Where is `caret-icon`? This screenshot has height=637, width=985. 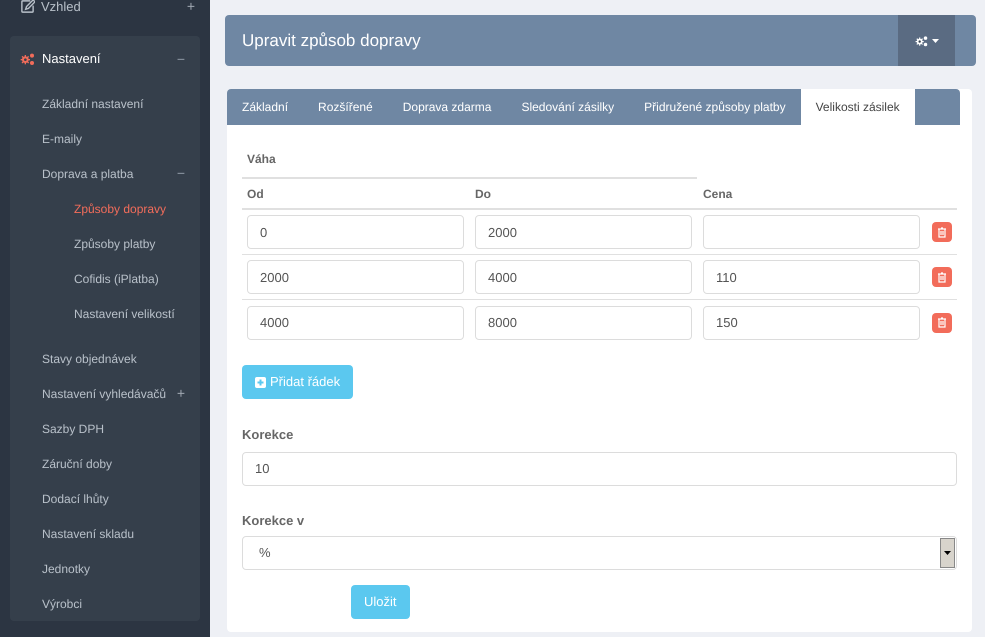 caret-icon is located at coordinates (935, 40).